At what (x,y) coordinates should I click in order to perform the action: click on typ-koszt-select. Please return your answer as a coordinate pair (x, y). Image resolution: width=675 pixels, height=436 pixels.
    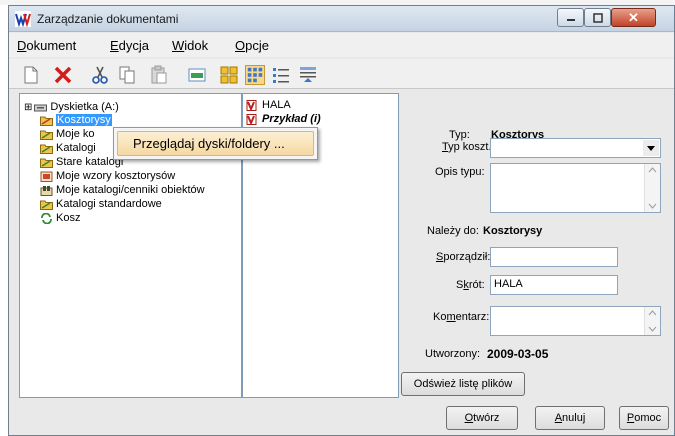
    Looking at the image, I should click on (575, 148).